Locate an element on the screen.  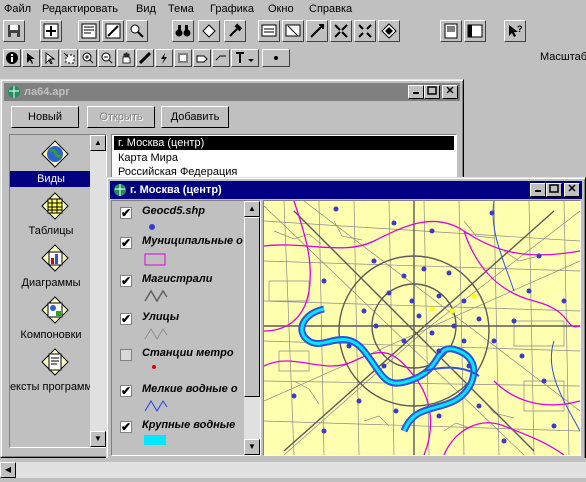
view-minimize-button is located at coordinates (538, 190).